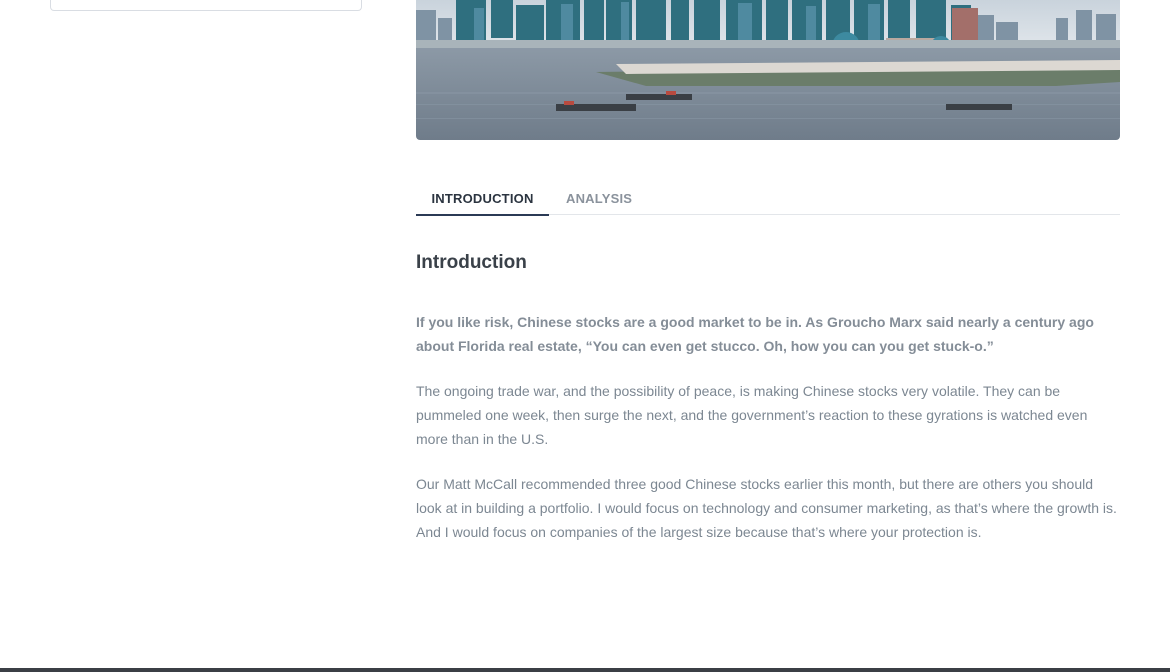 This screenshot has width=1170, height=672. I want to click on tab-introduction: INTRODUCTION, so click(482, 200).